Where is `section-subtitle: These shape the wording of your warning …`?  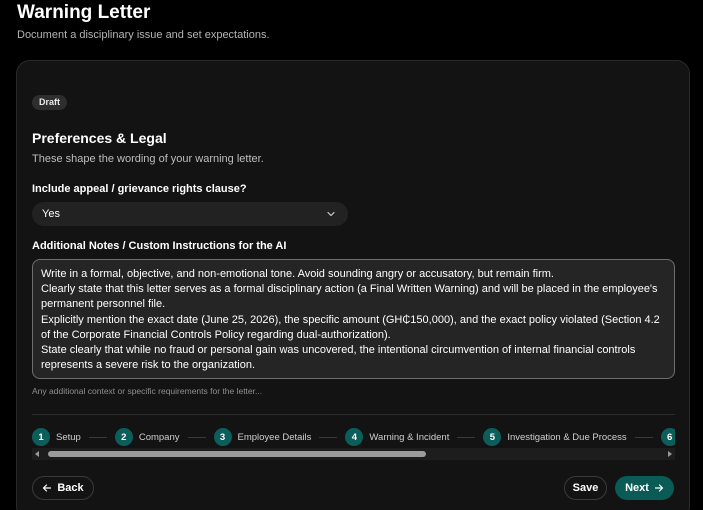 section-subtitle: These shape the wording of your warning … is located at coordinates (148, 159).